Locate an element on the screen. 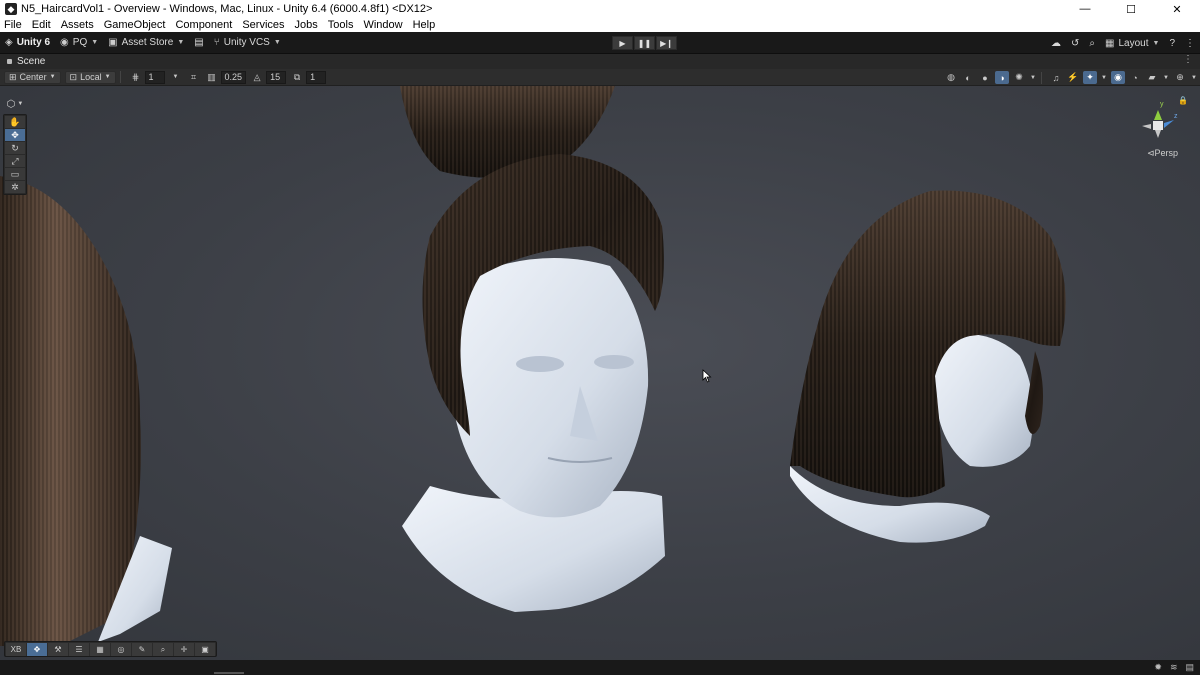 The height and width of the screenshot is (675, 1200). unity-menu-button: ◈ Unity 6 is located at coordinates (27, 43).